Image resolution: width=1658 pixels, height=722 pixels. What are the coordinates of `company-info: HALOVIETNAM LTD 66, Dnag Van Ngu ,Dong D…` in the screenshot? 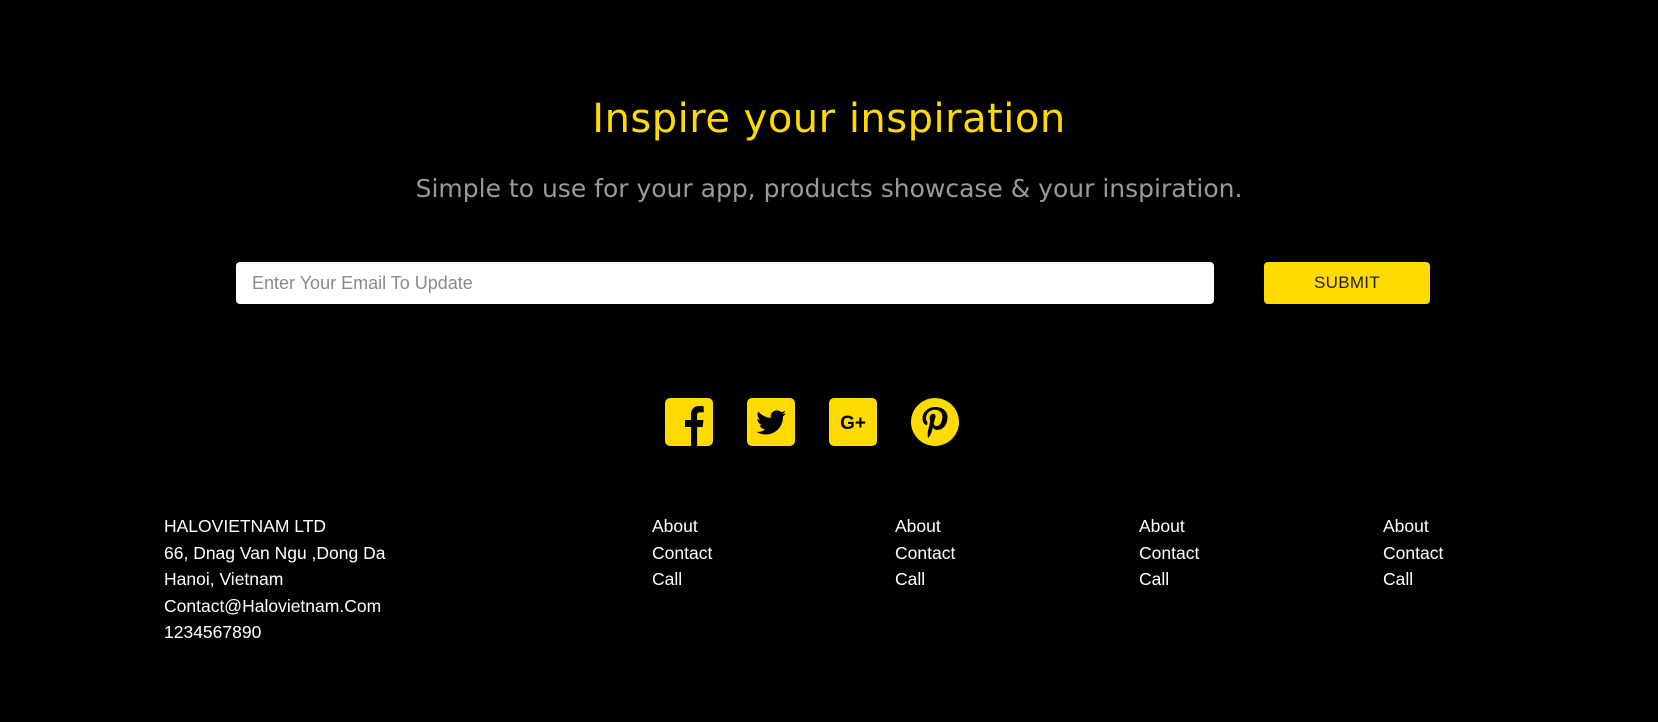 It's located at (274, 579).